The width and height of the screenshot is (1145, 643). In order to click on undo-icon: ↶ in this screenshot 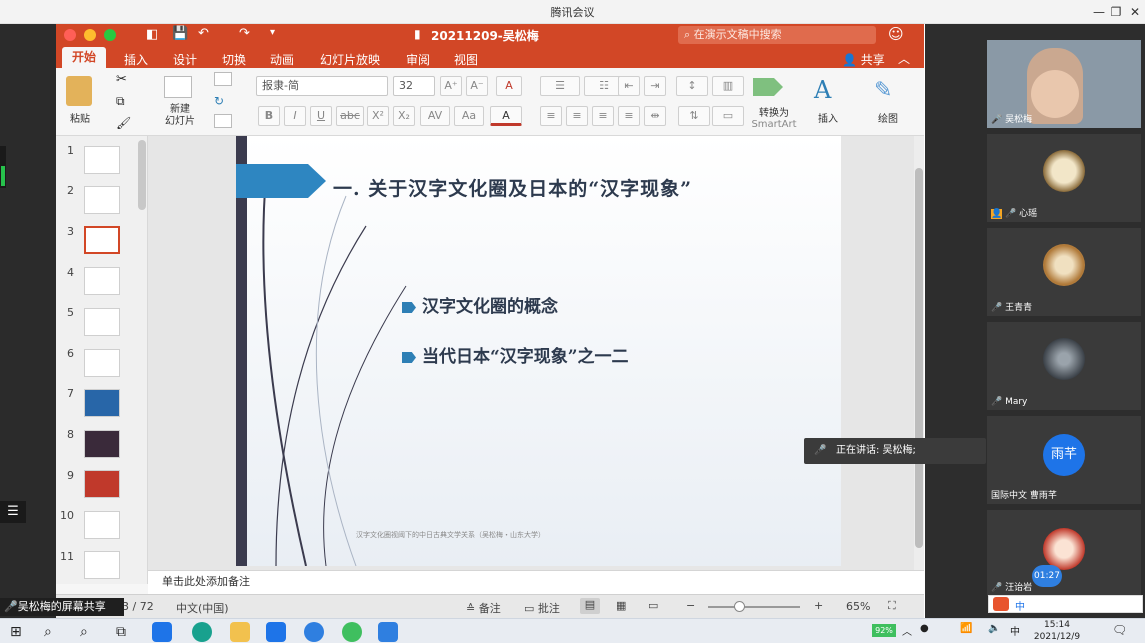, I will do `click(203, 33)`.